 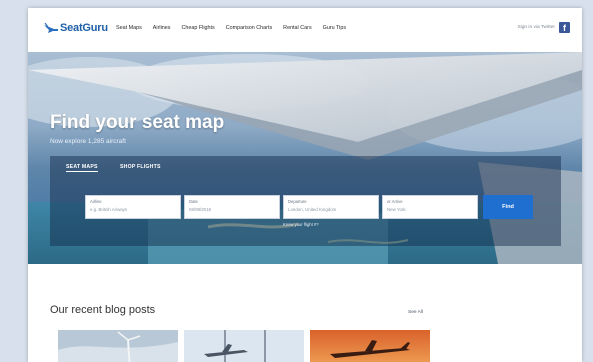 What do you see at coordinates (200, 209) in the screenshot?
I see `date-field-value: 06/08/2018` at bounding box center [200, 209].